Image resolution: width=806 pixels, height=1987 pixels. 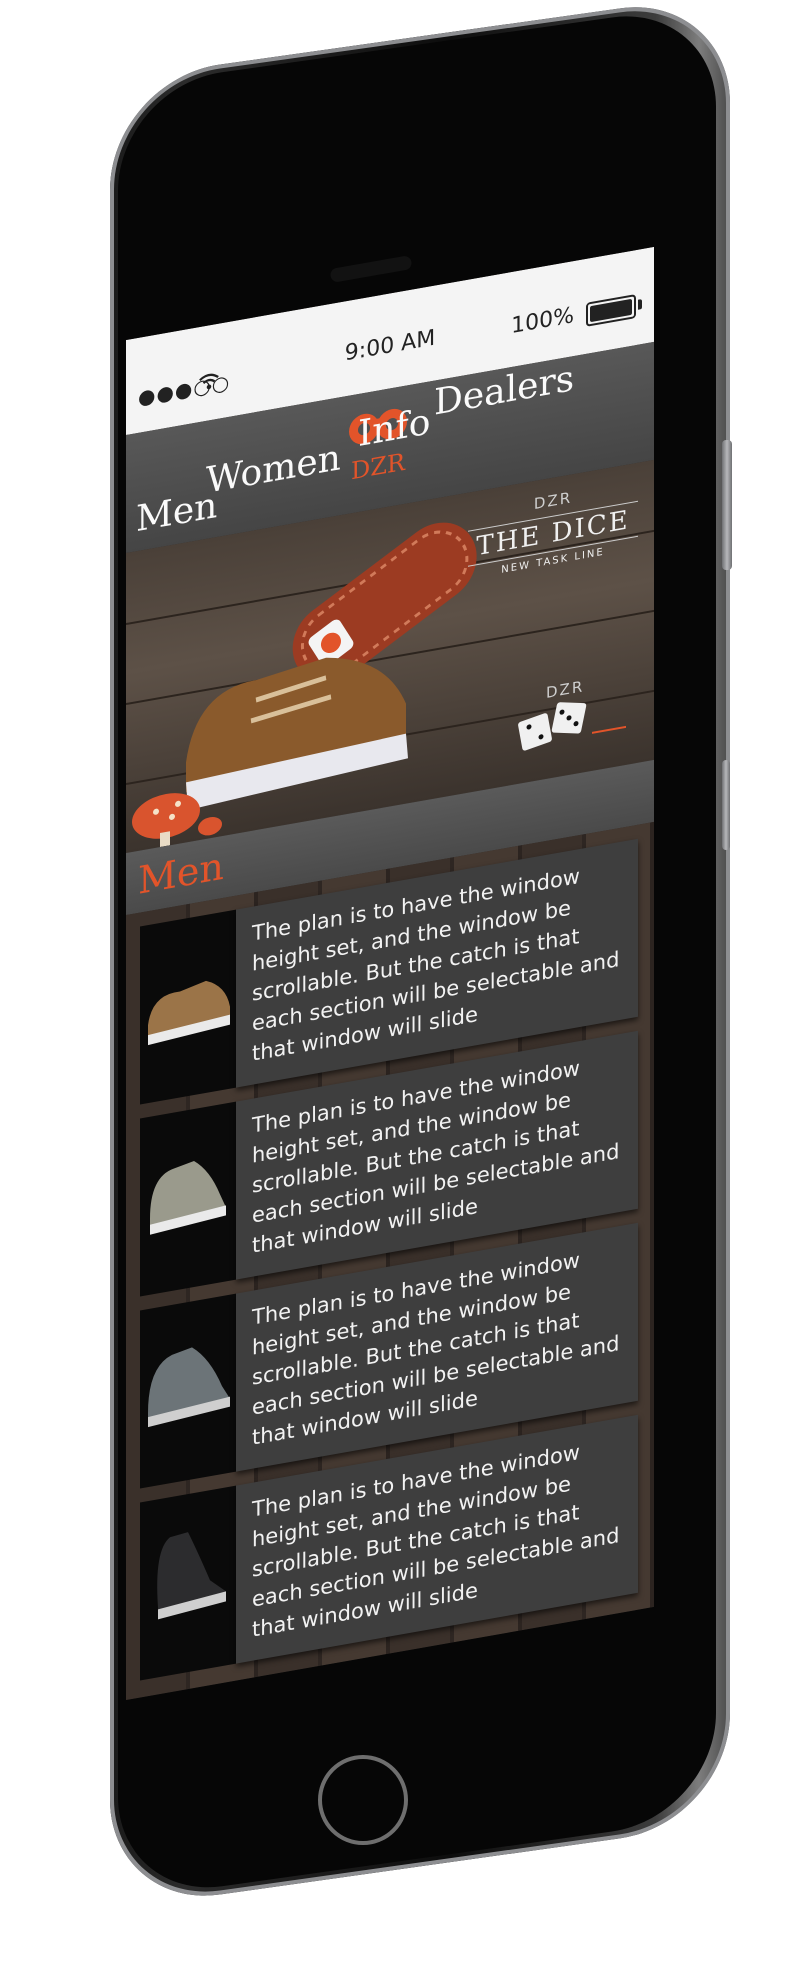 I want to click on battery-percent: 100%, so click(x=542, y=321).